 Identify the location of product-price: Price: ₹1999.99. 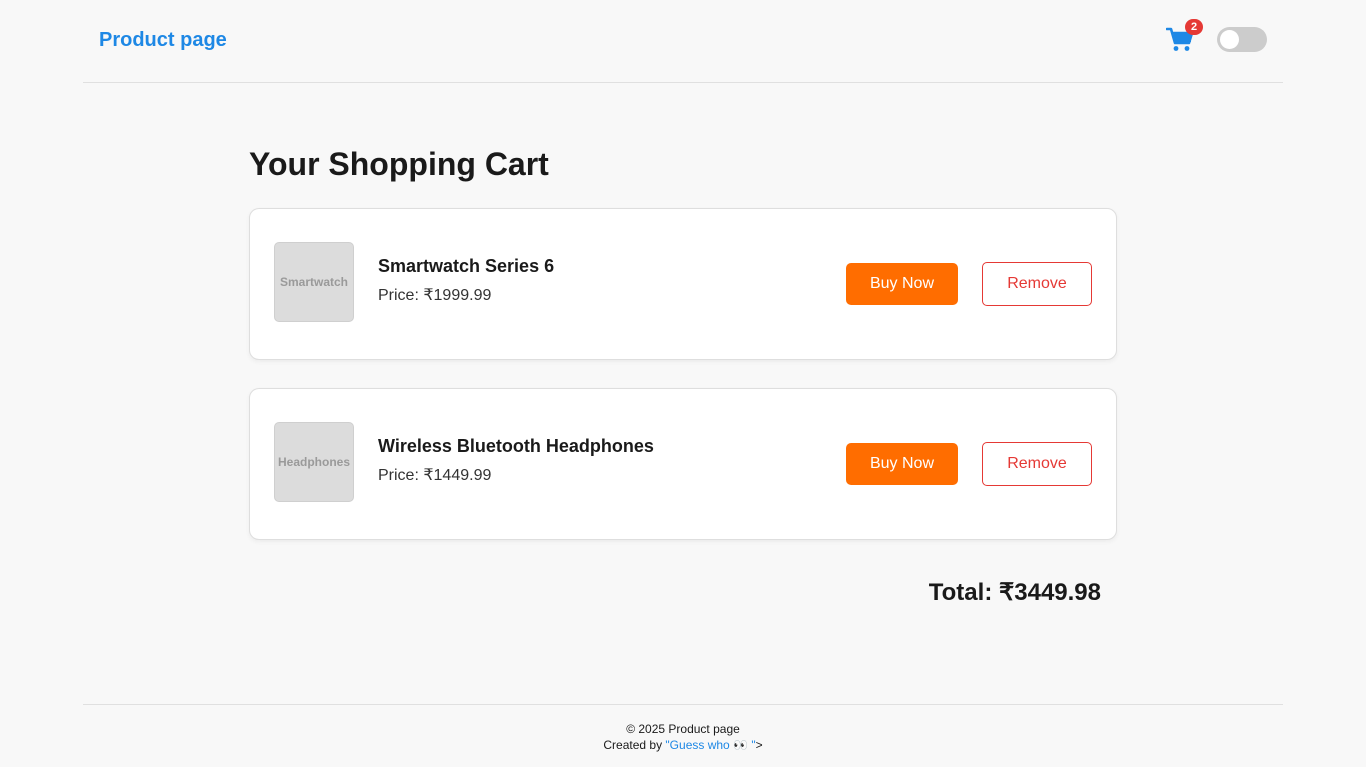
(435, 295).